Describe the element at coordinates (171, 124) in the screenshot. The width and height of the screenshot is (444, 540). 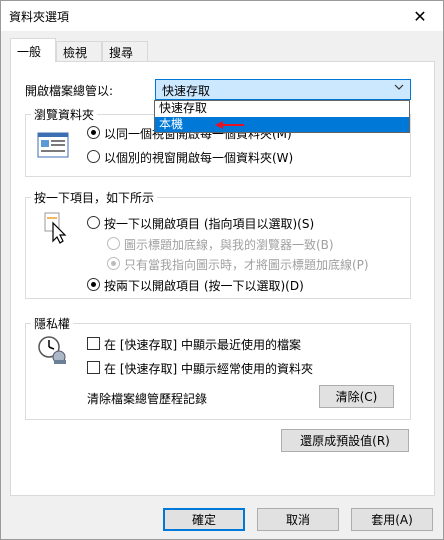
I see `dropdown-option-this-pc-label: 本機` at that location.